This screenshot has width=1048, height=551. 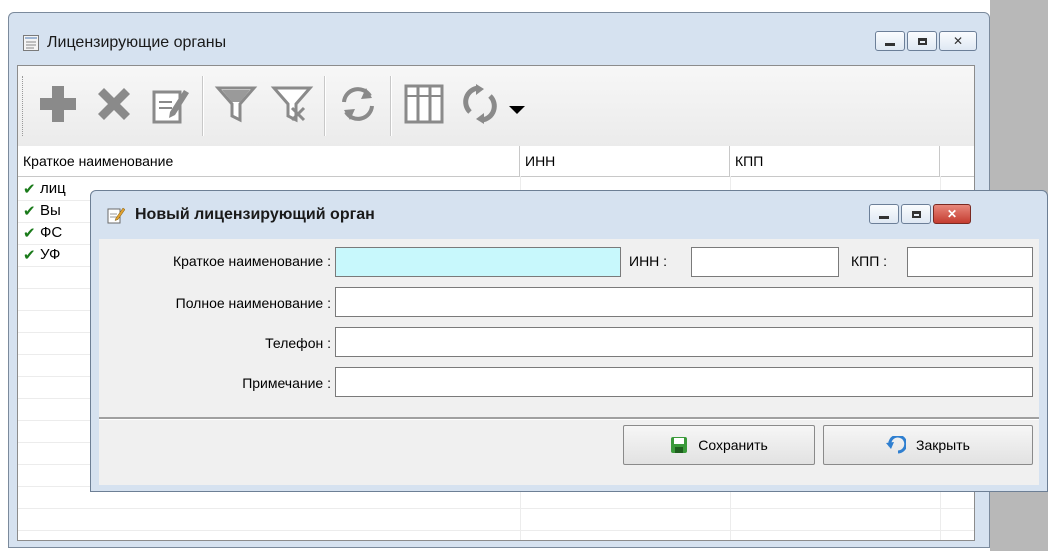 I want to click on close-button: ✕, so click(x=958, y=41).